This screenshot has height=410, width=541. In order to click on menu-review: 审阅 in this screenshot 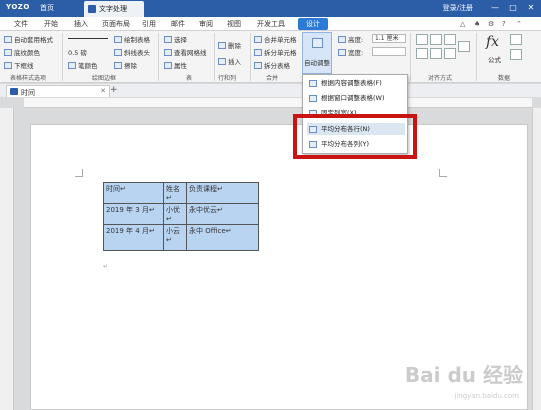, I will do `click(206, 24)`.